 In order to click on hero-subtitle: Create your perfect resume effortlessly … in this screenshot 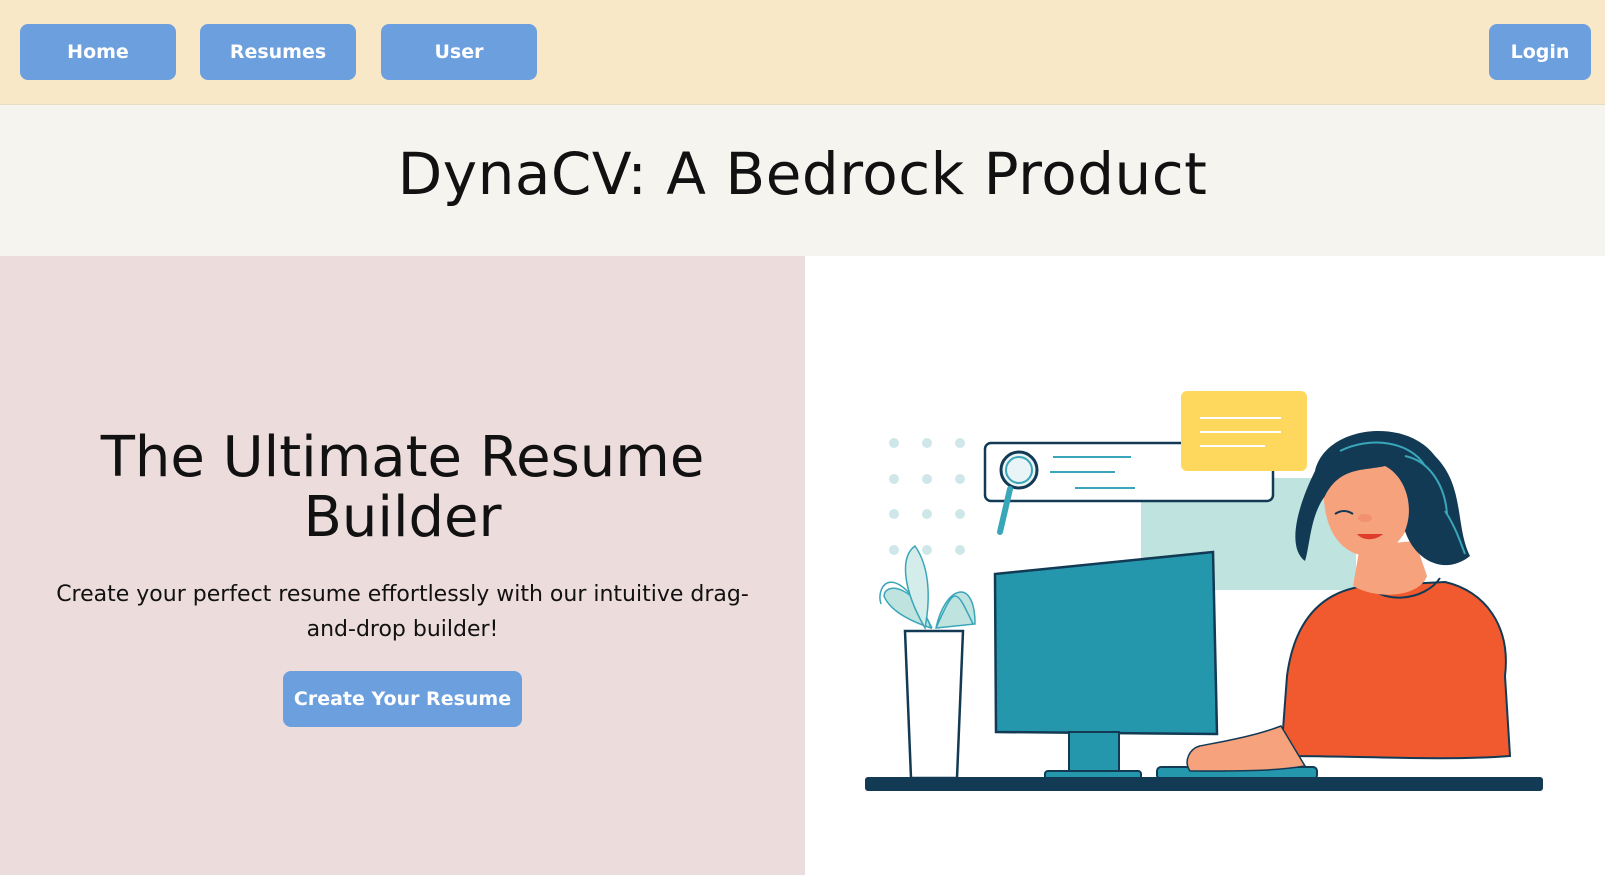, I will do `click(402, 612)`.